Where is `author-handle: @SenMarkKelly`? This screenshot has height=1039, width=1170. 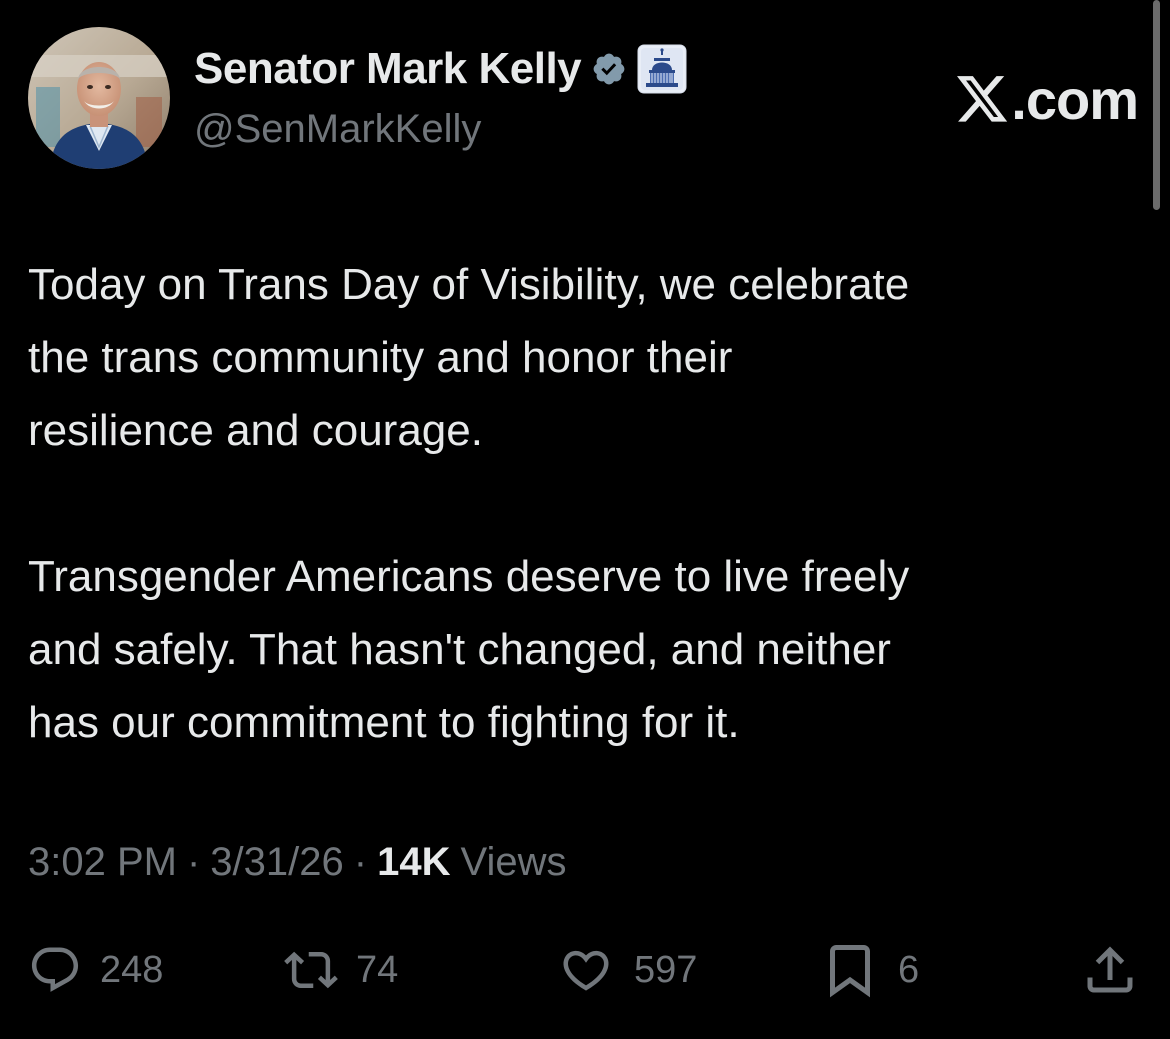
author-handle: @SenMarkKelly is located at coordinates (337, 129).